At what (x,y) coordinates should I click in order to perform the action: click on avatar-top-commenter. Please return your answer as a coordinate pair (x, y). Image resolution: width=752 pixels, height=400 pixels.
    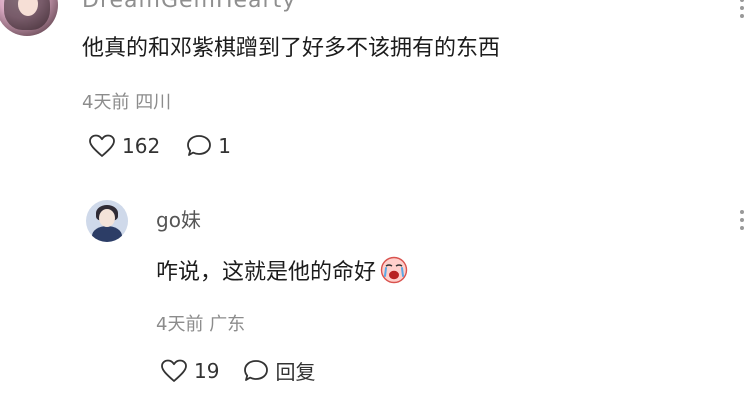
    Looking at the image, I should click on (29, 18).